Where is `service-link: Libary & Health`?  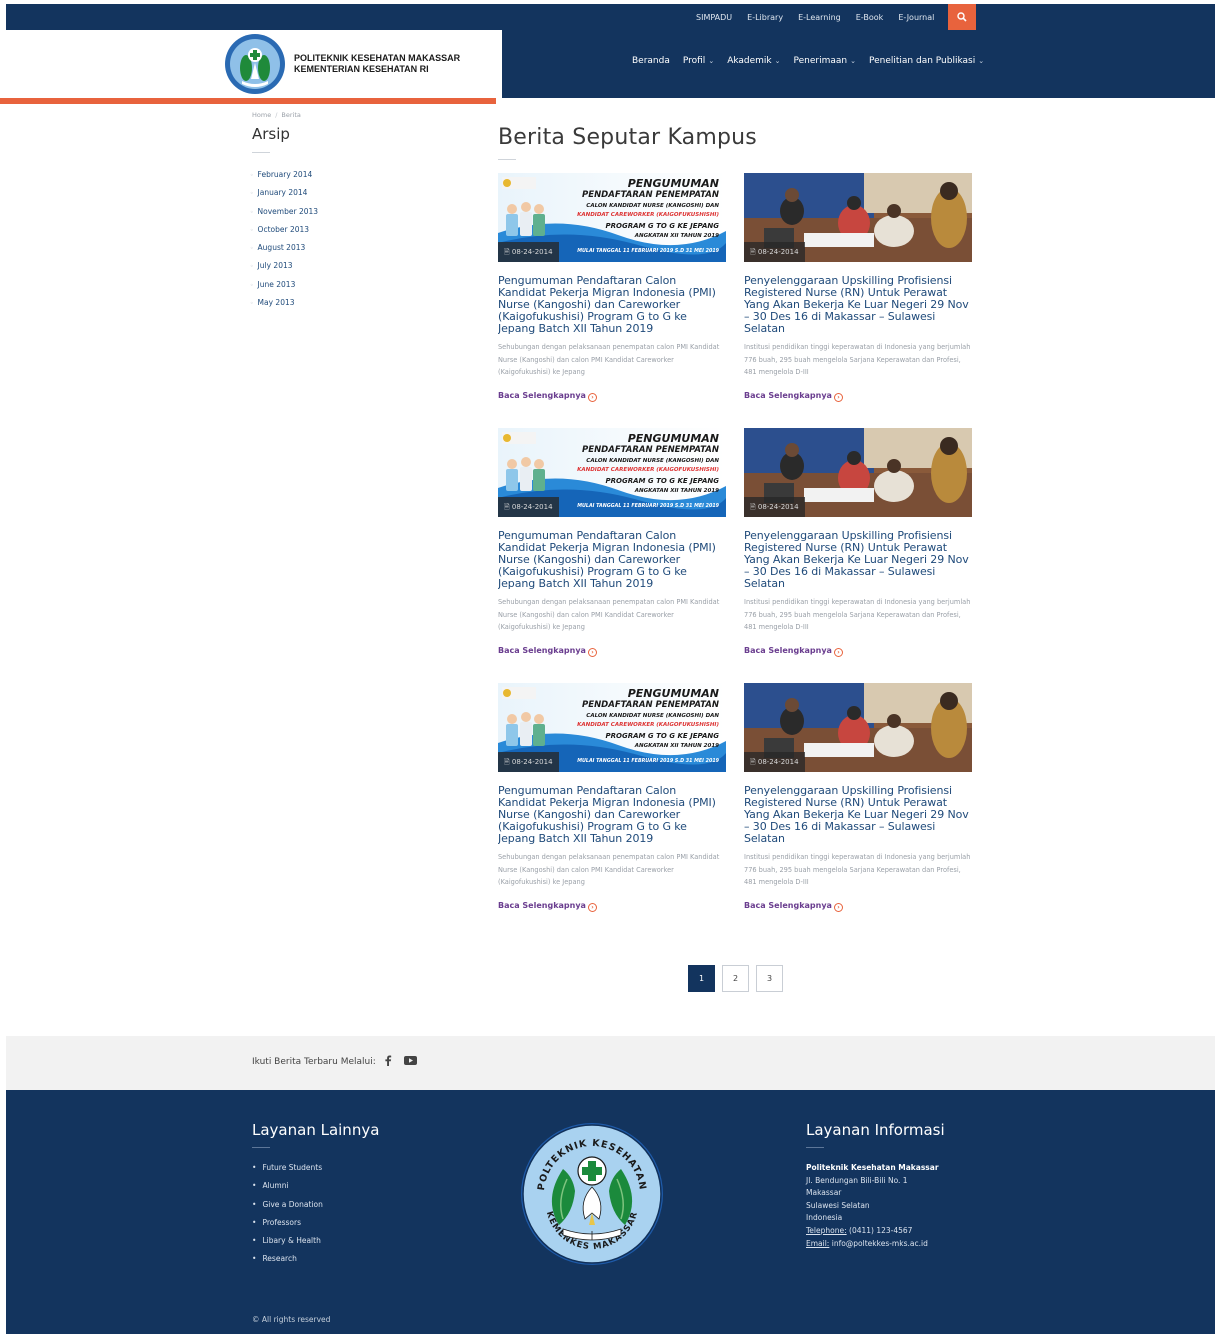
service-link: Libary & Health is located at coordinates (287, 1245).